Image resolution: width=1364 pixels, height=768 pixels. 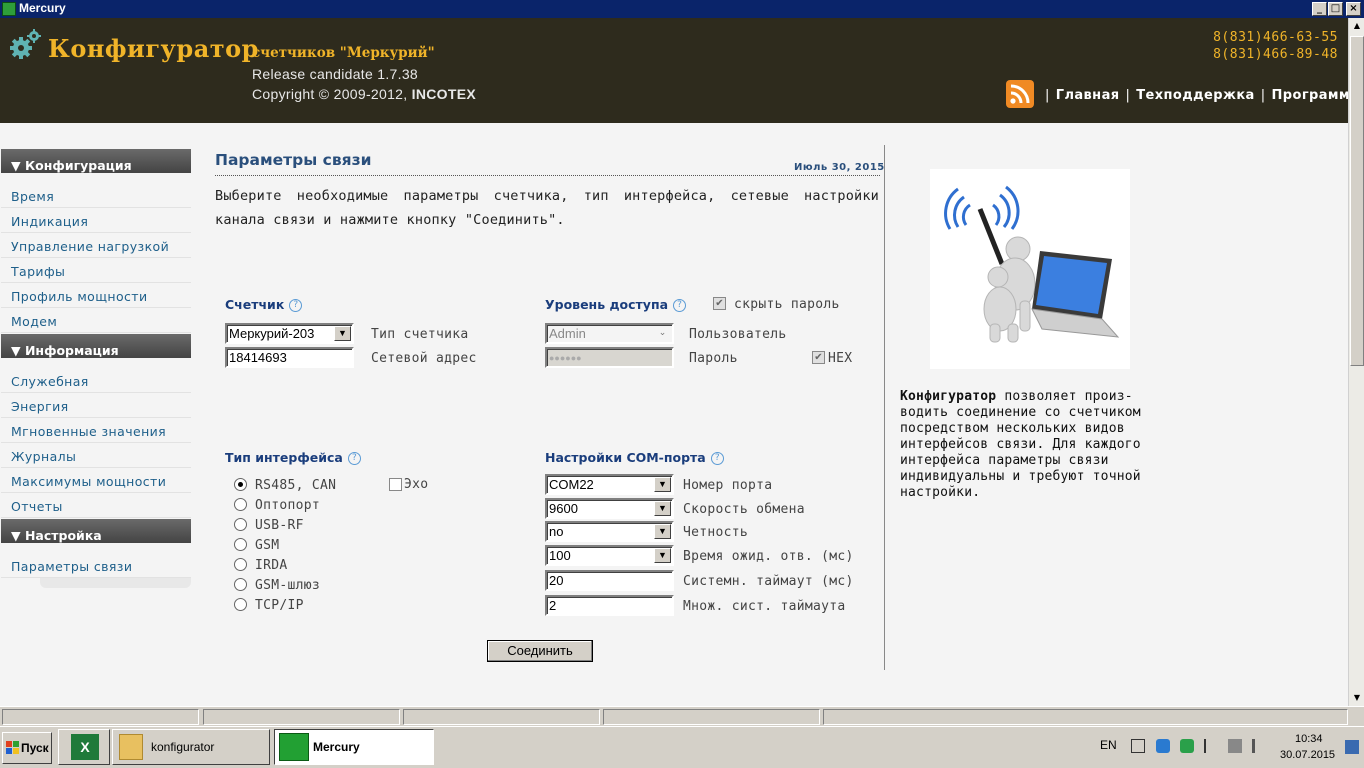 What do you see at coordinates (719, 303) in the screenshot?
I see `hide-password-checkbox: ✔` at bounding box center [719, 303].